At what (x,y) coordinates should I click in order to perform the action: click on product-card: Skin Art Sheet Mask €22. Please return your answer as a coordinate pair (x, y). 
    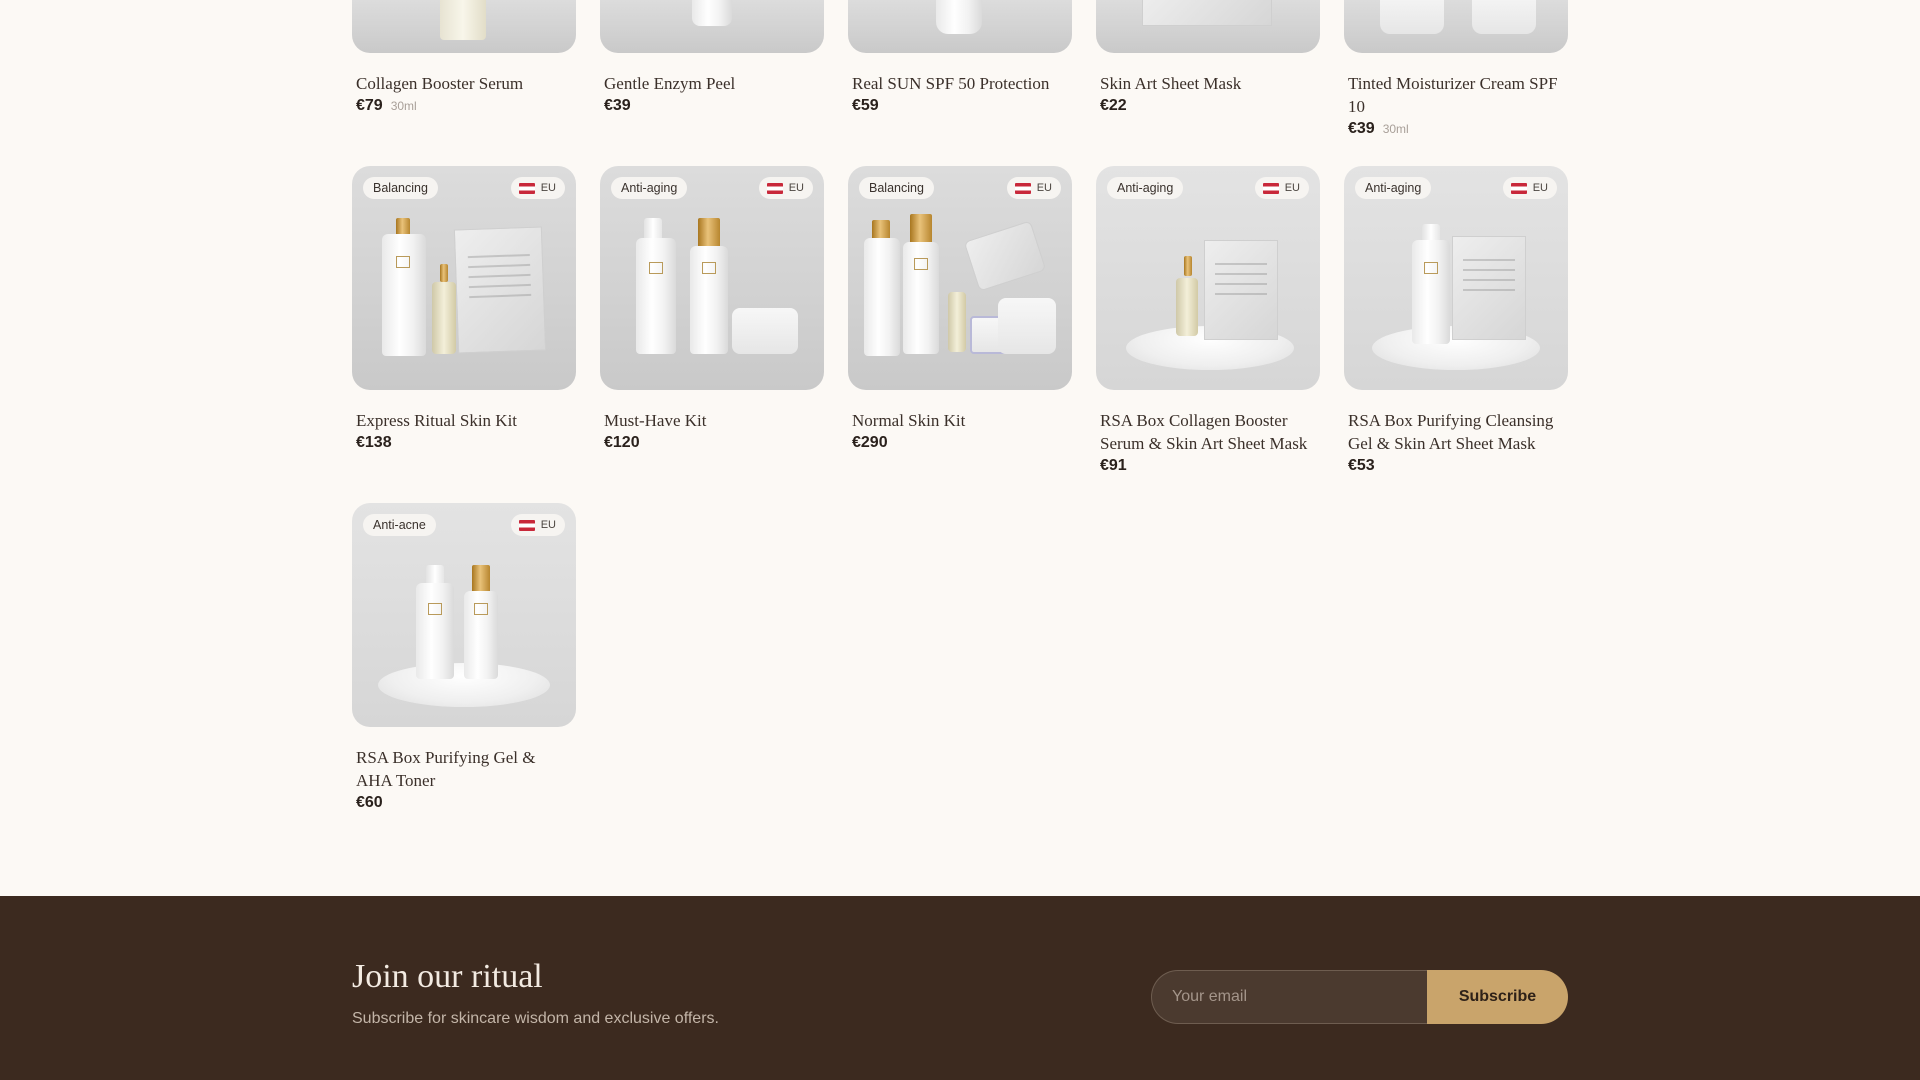
    Looking at the image, I should click on (1208, 69).